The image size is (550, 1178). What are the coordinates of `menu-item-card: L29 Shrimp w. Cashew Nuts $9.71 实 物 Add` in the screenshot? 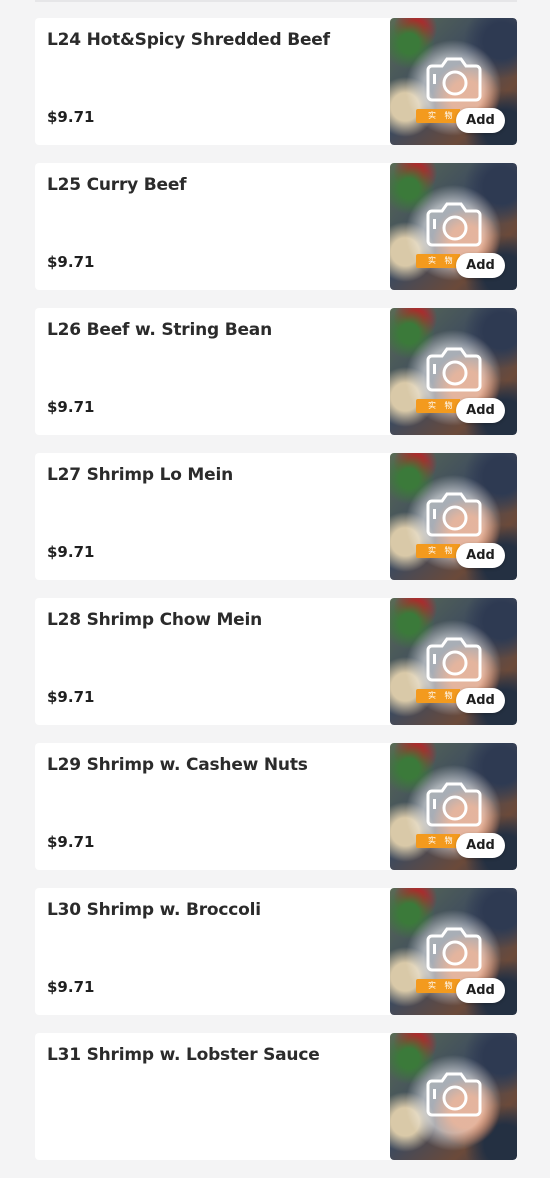 It's located at (276, 806).